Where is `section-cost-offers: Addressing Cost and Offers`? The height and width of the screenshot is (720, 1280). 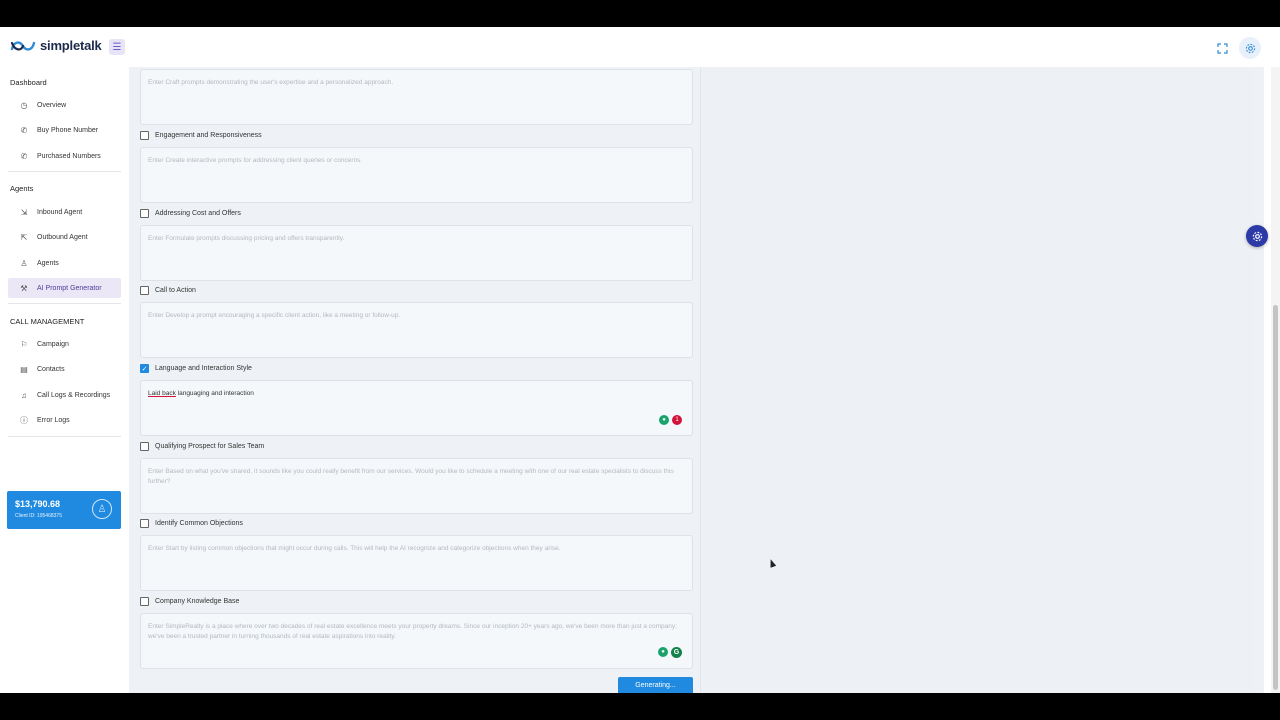 section-cost-offers: Addressing Cost and Offers is located at coordinates (190, 213).